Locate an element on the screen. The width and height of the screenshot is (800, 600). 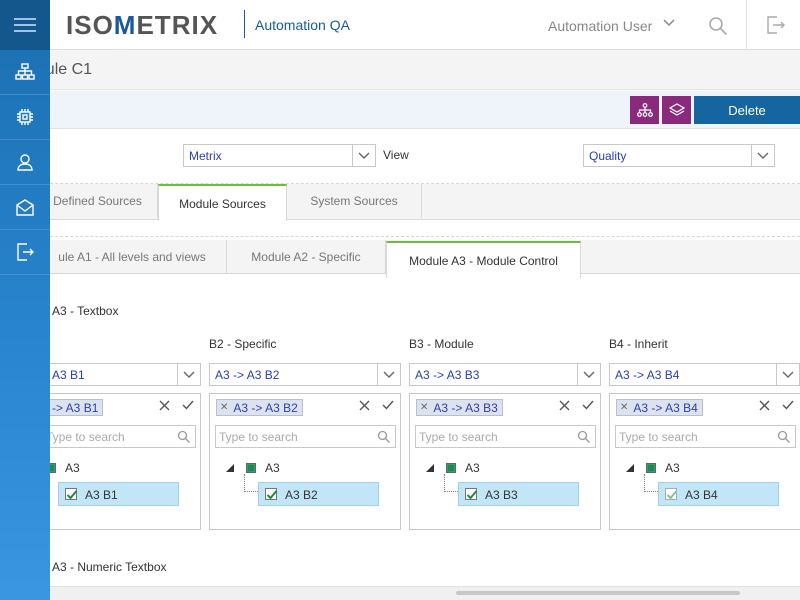
hierarchy-icon is located at coordinates (644, 110).